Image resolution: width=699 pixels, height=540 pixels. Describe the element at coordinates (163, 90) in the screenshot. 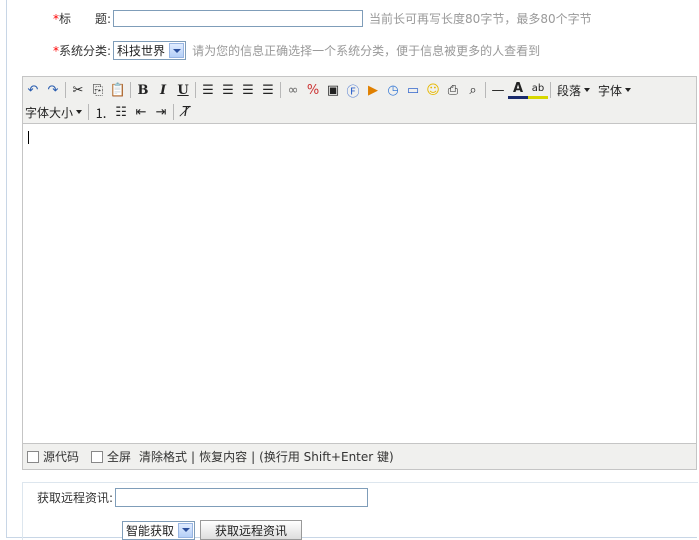

I see `italic-icon: I` at that location.